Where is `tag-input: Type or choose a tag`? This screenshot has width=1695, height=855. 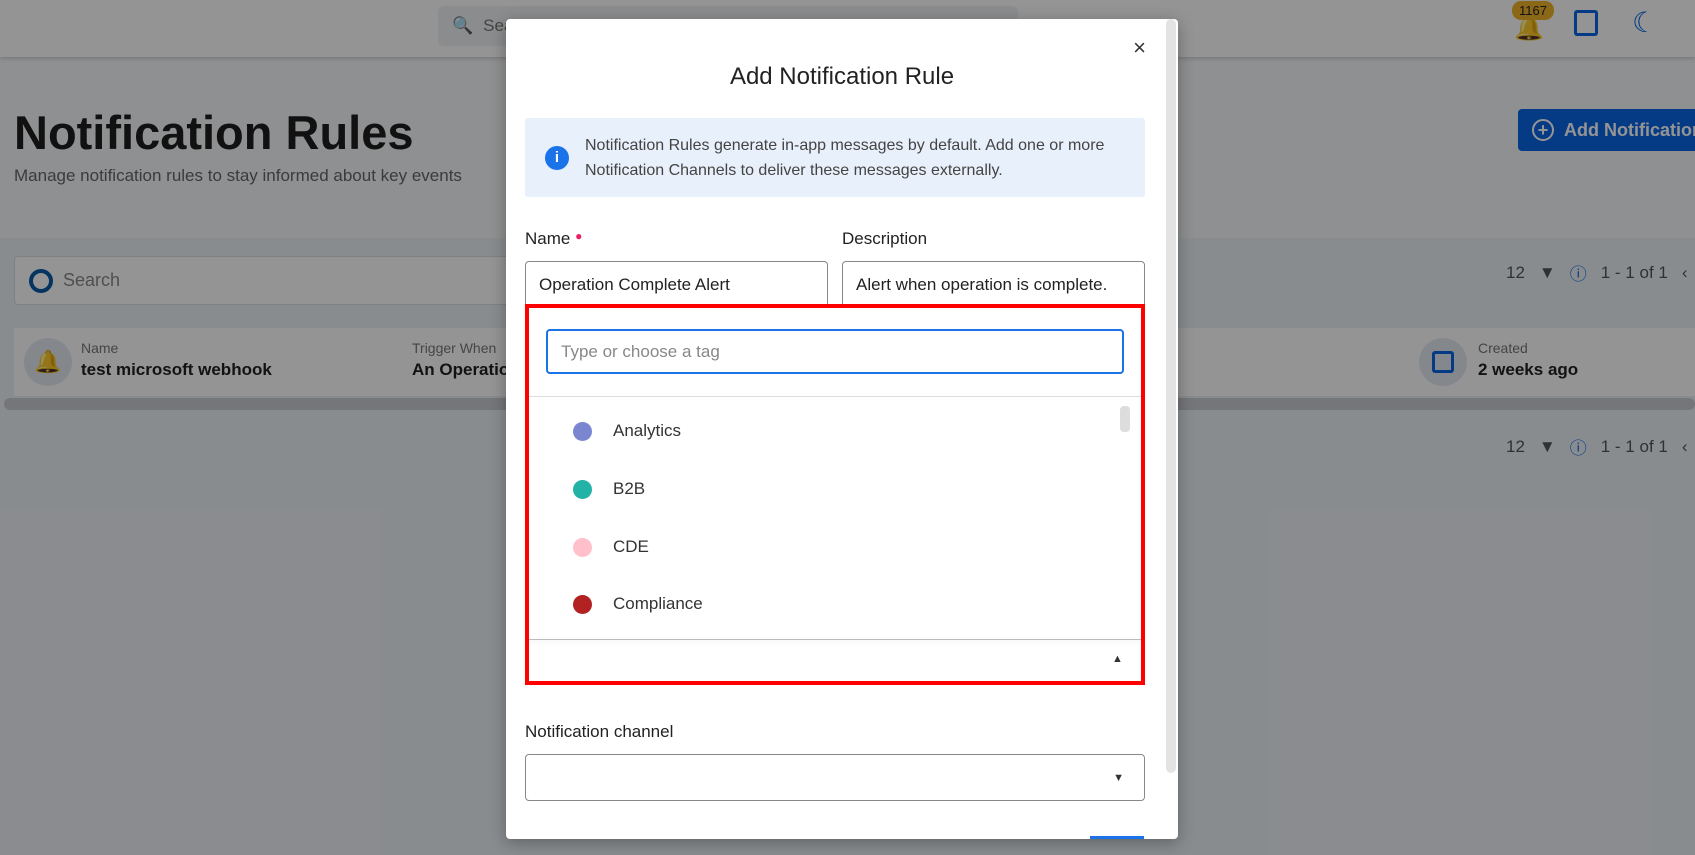
tag-input: Type or choose a tag is located at coordinates (835, 351).